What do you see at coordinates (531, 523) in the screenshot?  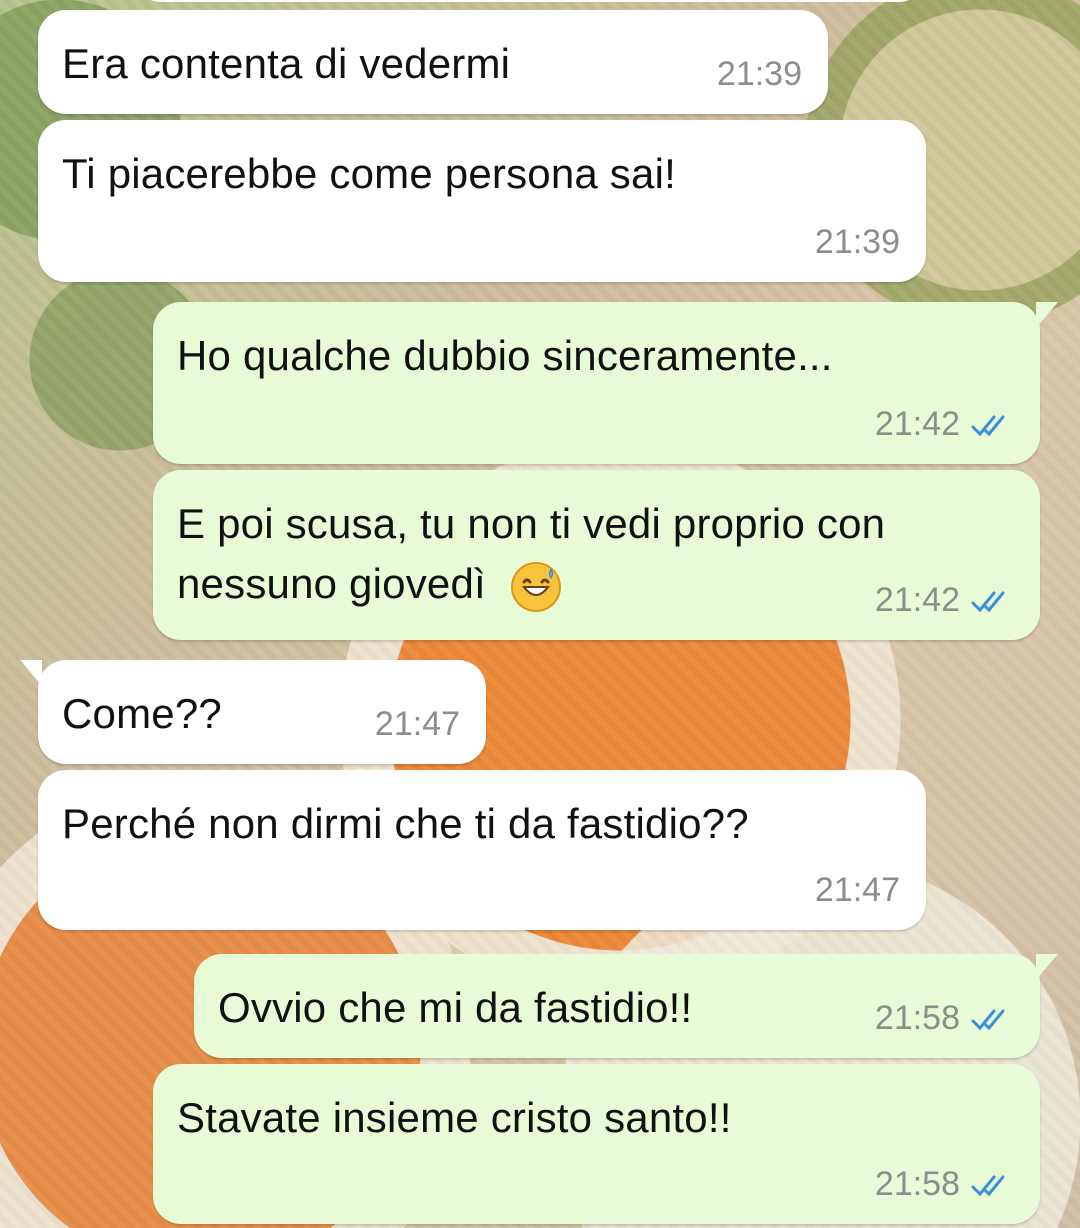 I see `message-text-line: E poi scusa, tu non ti vedi proprio con` at bounding box center [531, 523].